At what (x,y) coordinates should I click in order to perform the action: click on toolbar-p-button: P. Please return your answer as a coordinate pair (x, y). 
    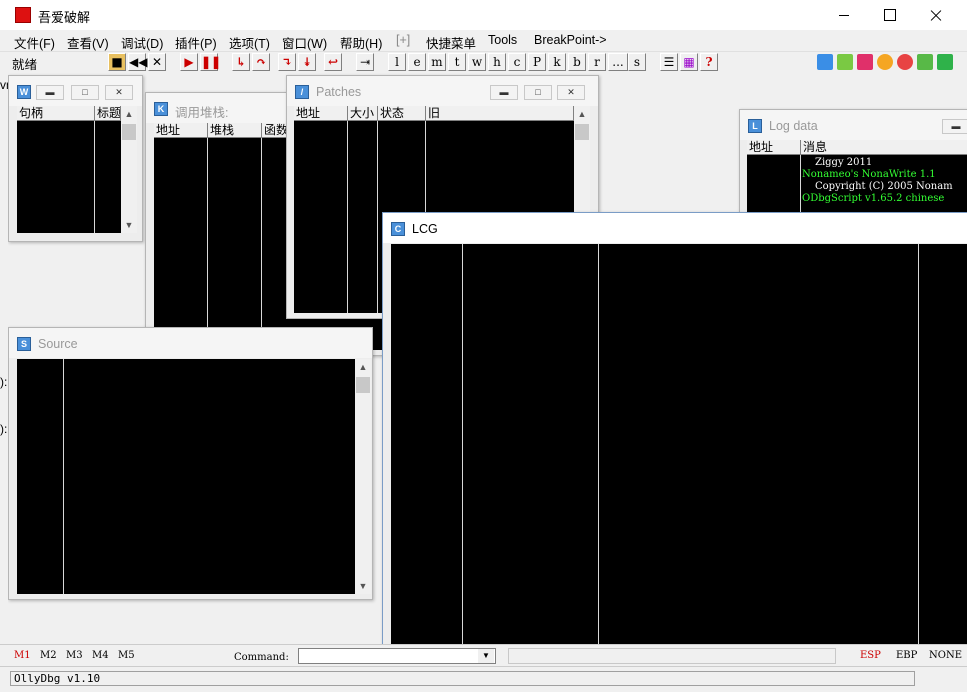
    Looking at the image, I should click on (537, 62).